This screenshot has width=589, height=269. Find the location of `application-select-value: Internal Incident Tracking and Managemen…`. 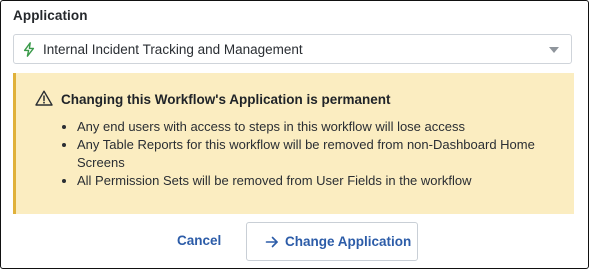

application-select-value: Internal Incident Tracking and Managemen… is located at coordinates (173, 49).